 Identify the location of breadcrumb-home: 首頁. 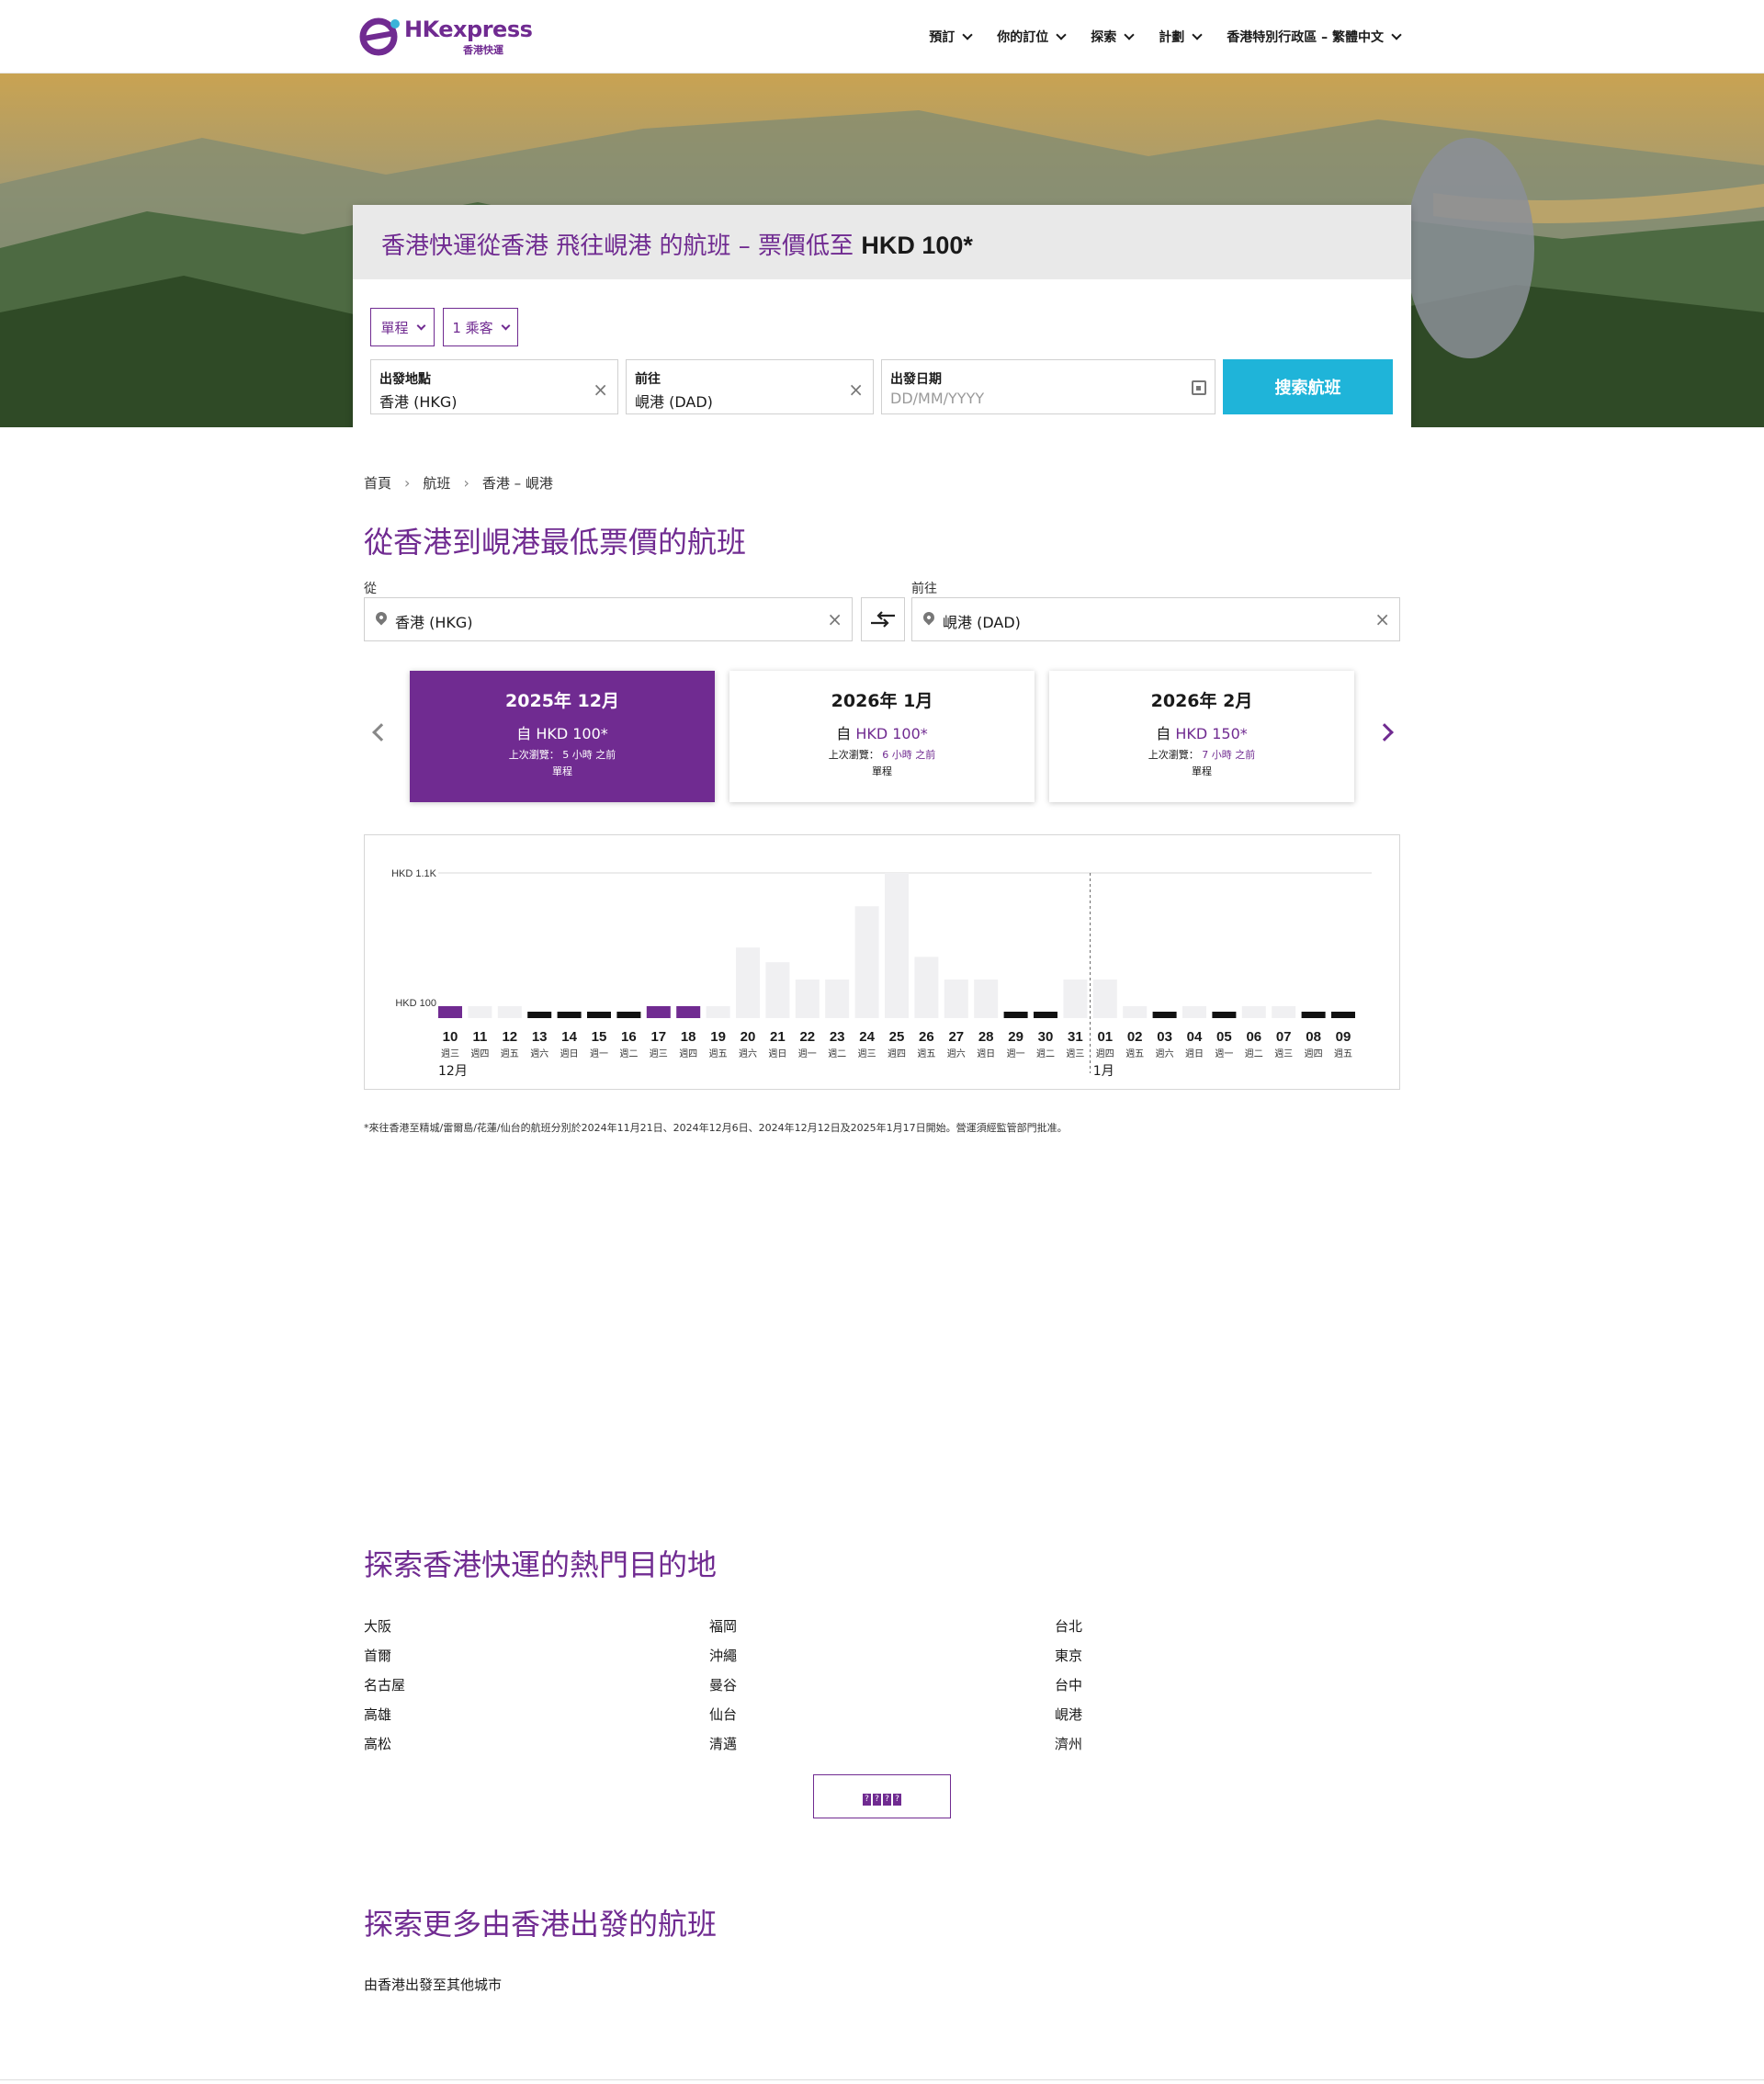
(377, 483).